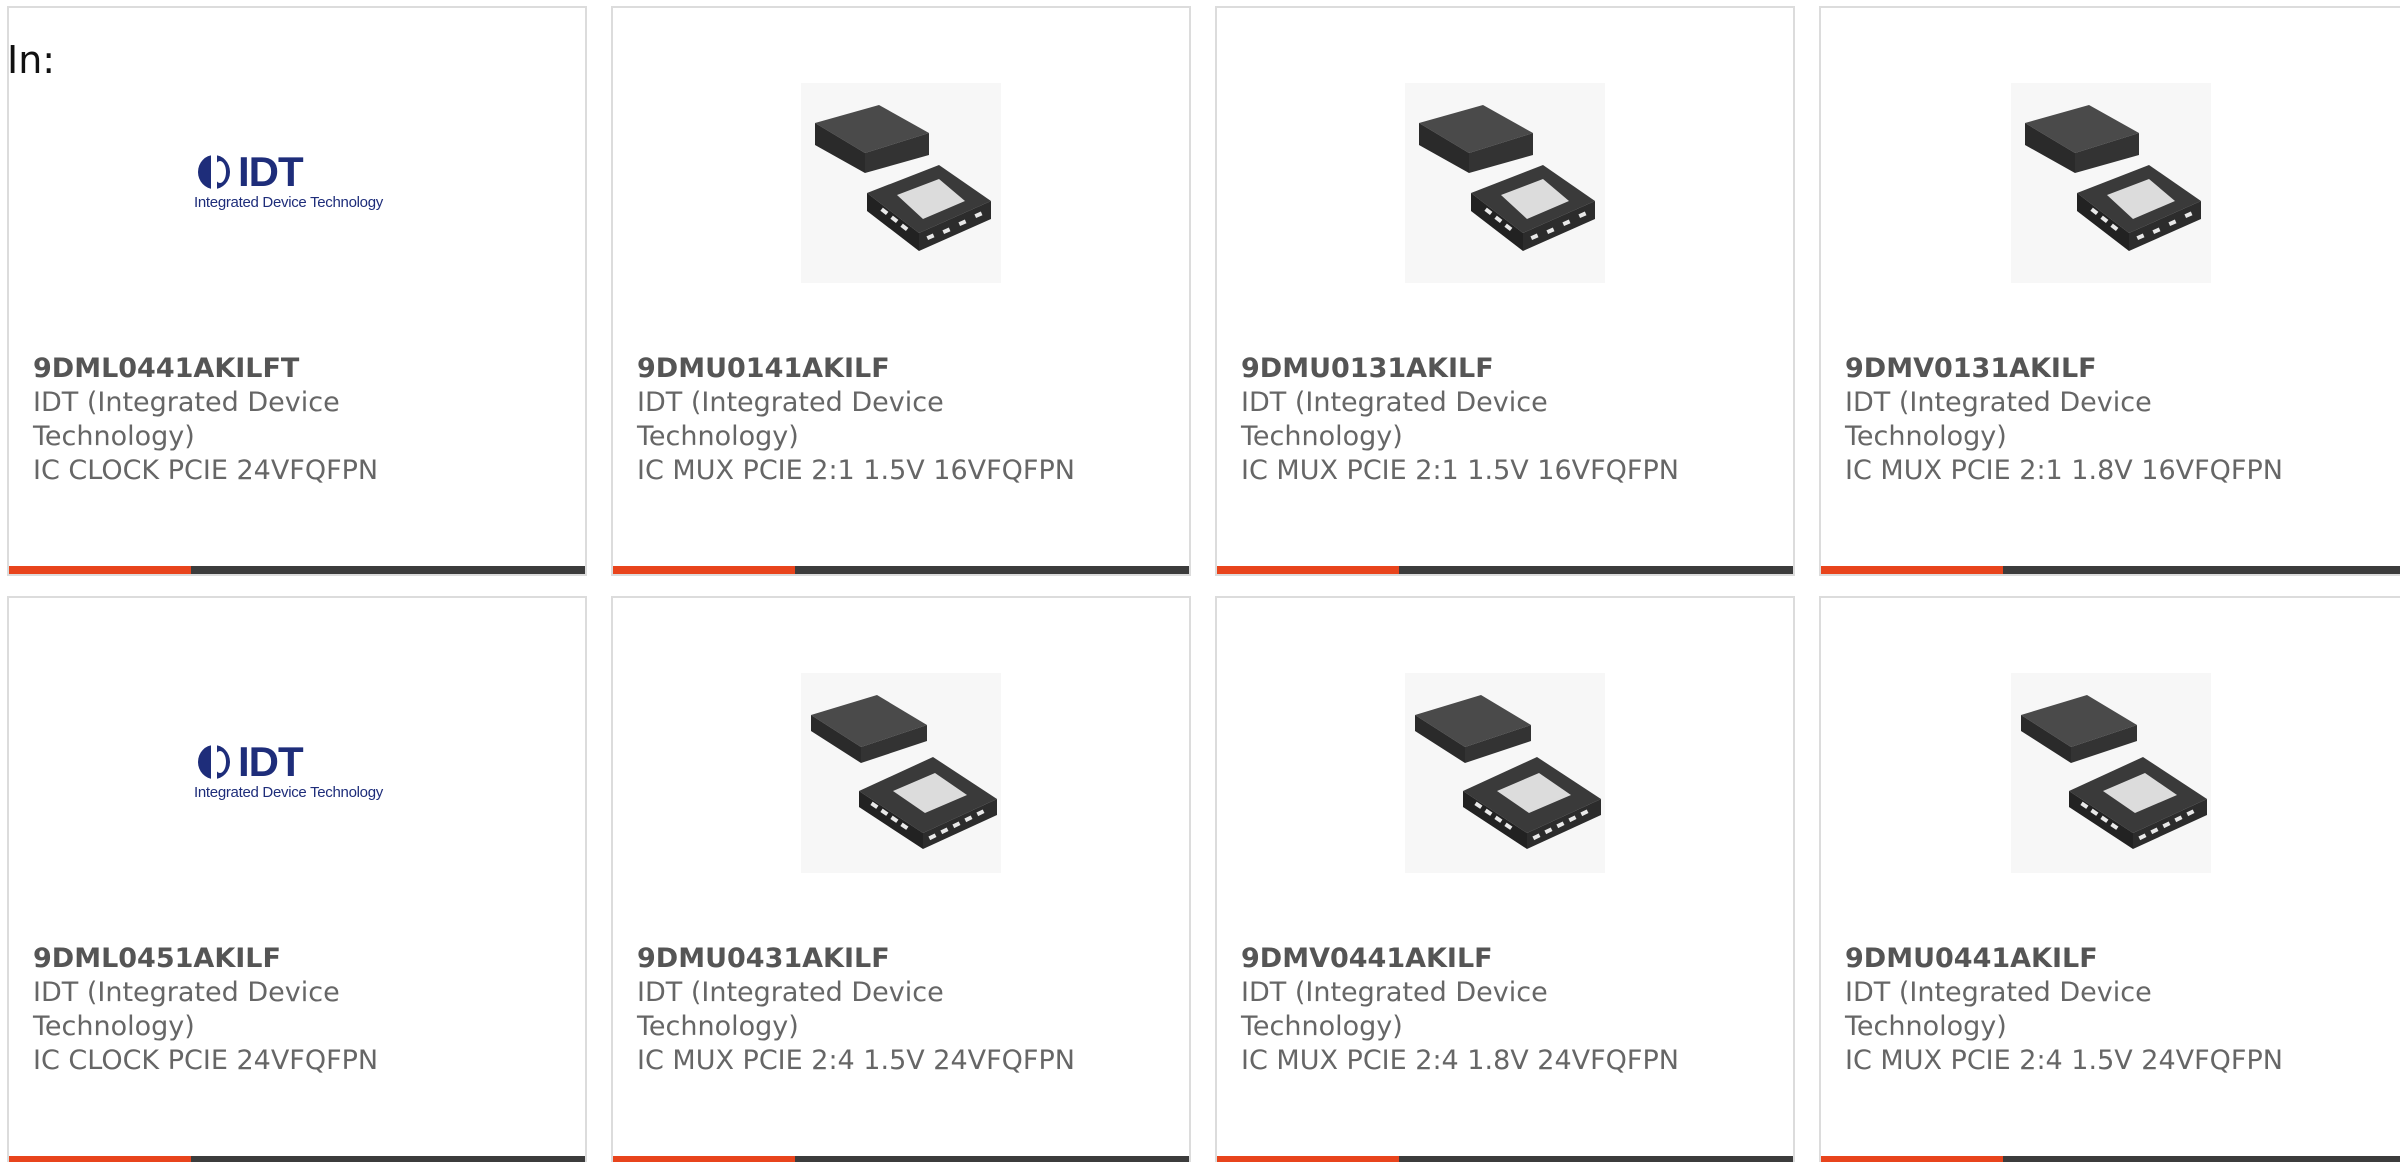 This screenshot has width=2400, height=1162. I want to click on part-number: 9DML0441AKILFT, so click(297, 369).